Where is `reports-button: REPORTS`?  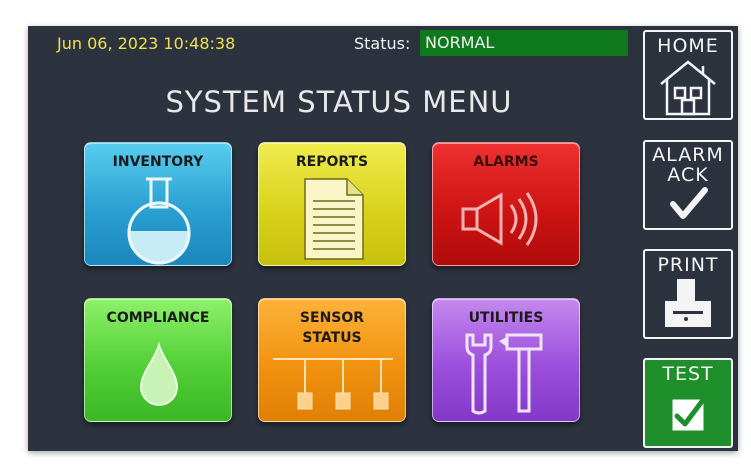 reports-button: REPORTS is located at coordinates (332, 204).